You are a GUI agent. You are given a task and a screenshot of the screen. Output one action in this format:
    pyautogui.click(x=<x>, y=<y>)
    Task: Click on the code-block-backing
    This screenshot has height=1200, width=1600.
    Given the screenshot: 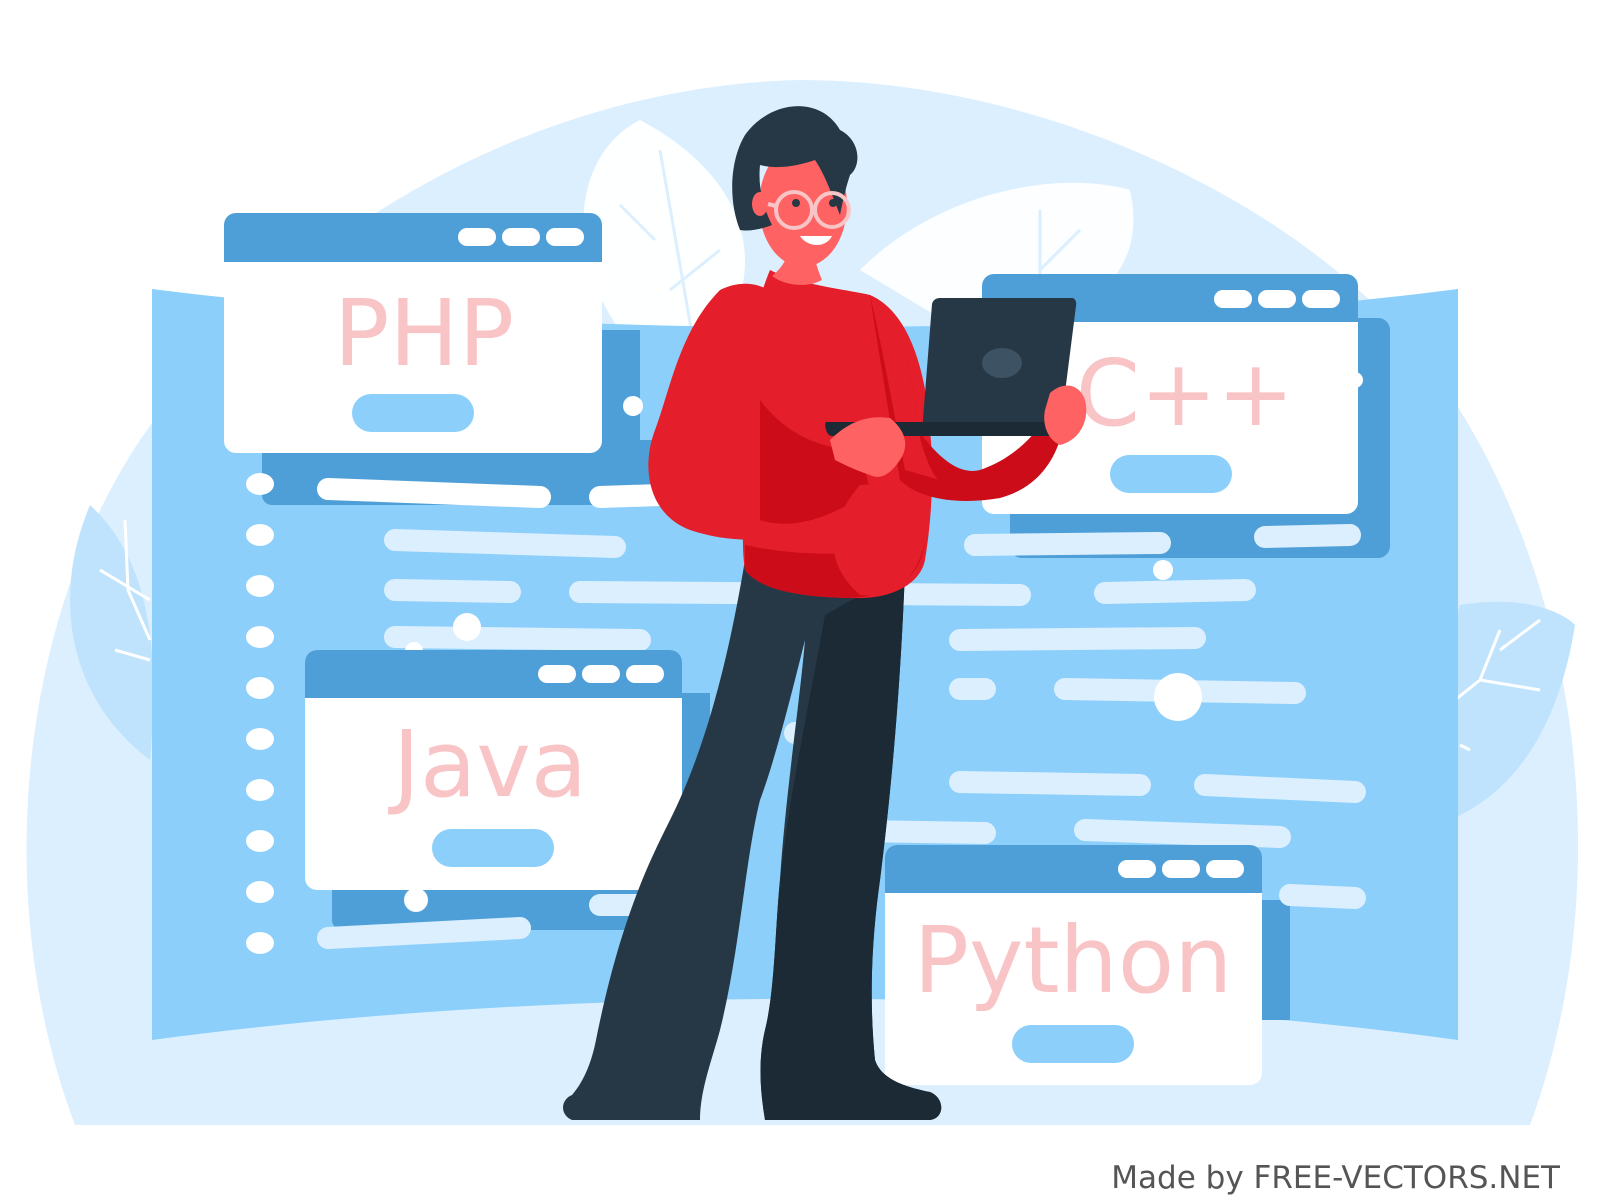 What is the action you would take?
    pyautogui.click(x=620, y=385)
    